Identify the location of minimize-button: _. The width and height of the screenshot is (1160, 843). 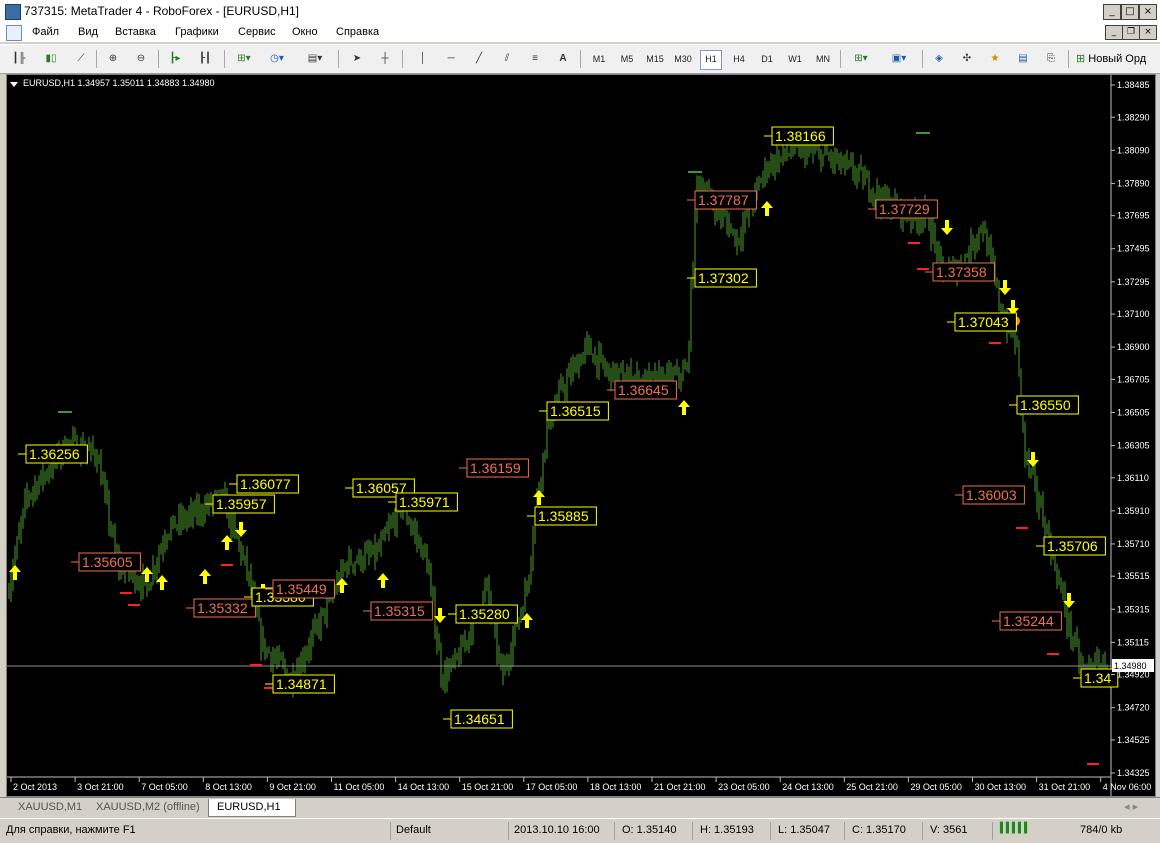
(1112, 12).